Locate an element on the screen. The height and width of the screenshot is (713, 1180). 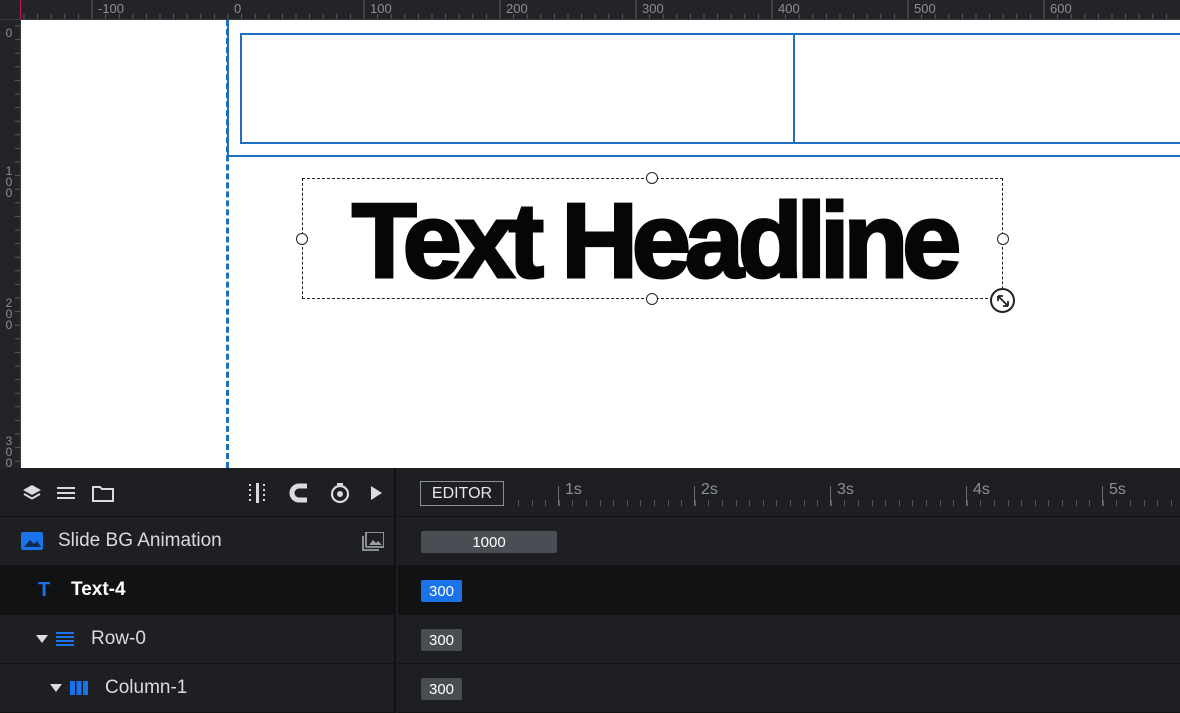
time-label: 3s is located at coordinates (845, 489).